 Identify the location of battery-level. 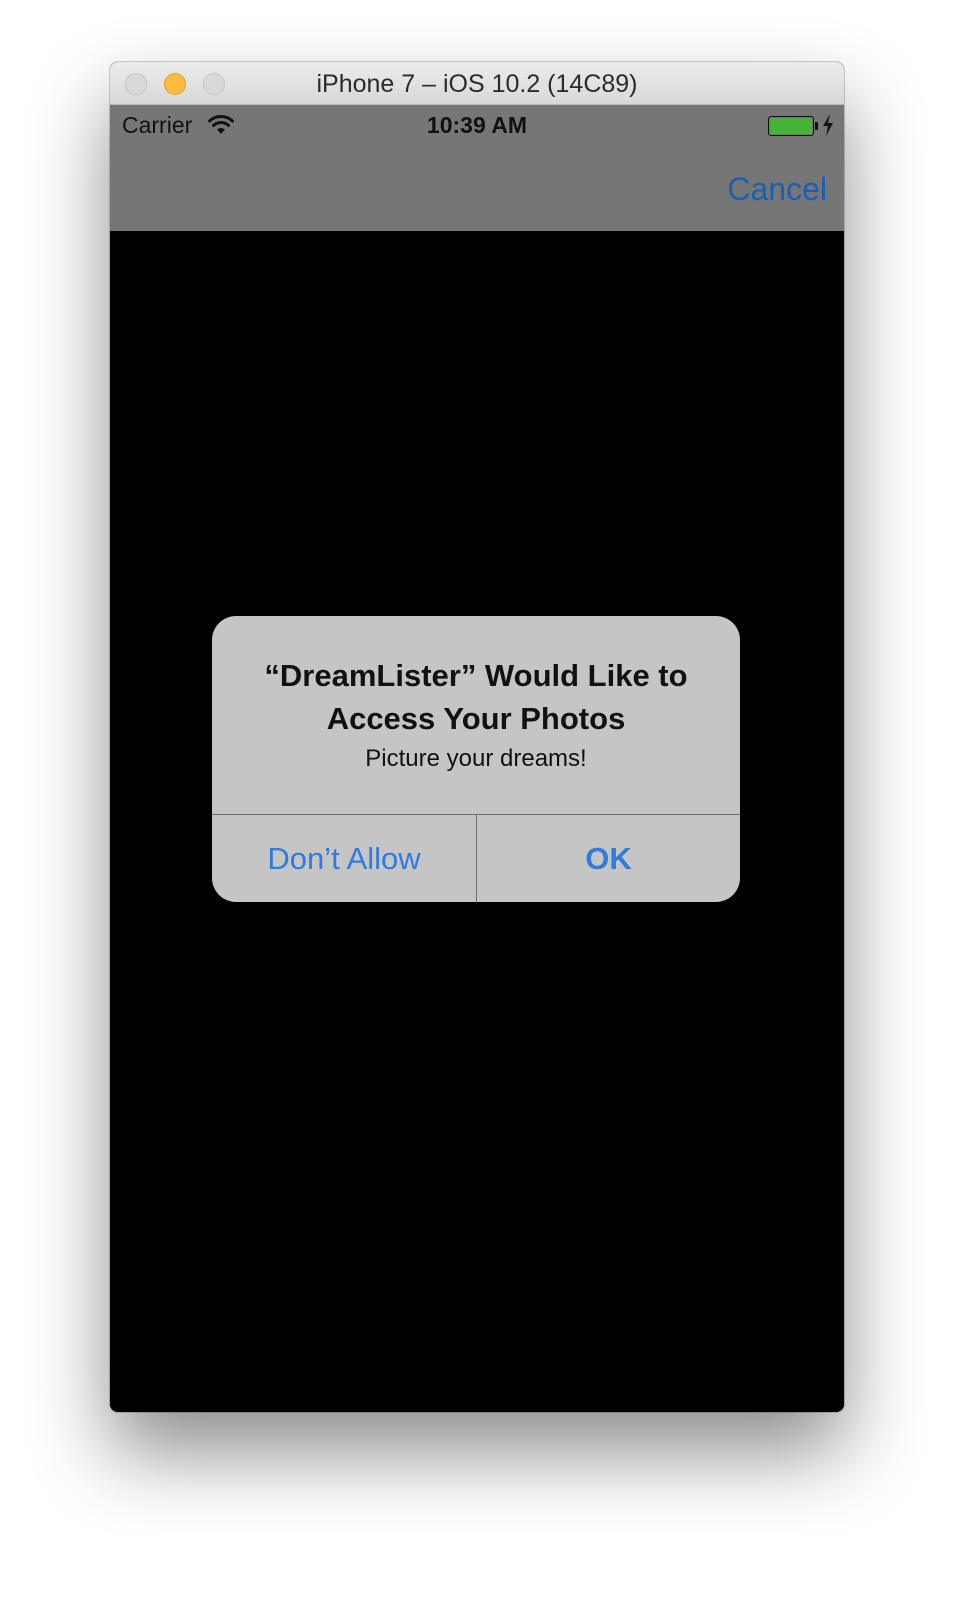
(791, 126).